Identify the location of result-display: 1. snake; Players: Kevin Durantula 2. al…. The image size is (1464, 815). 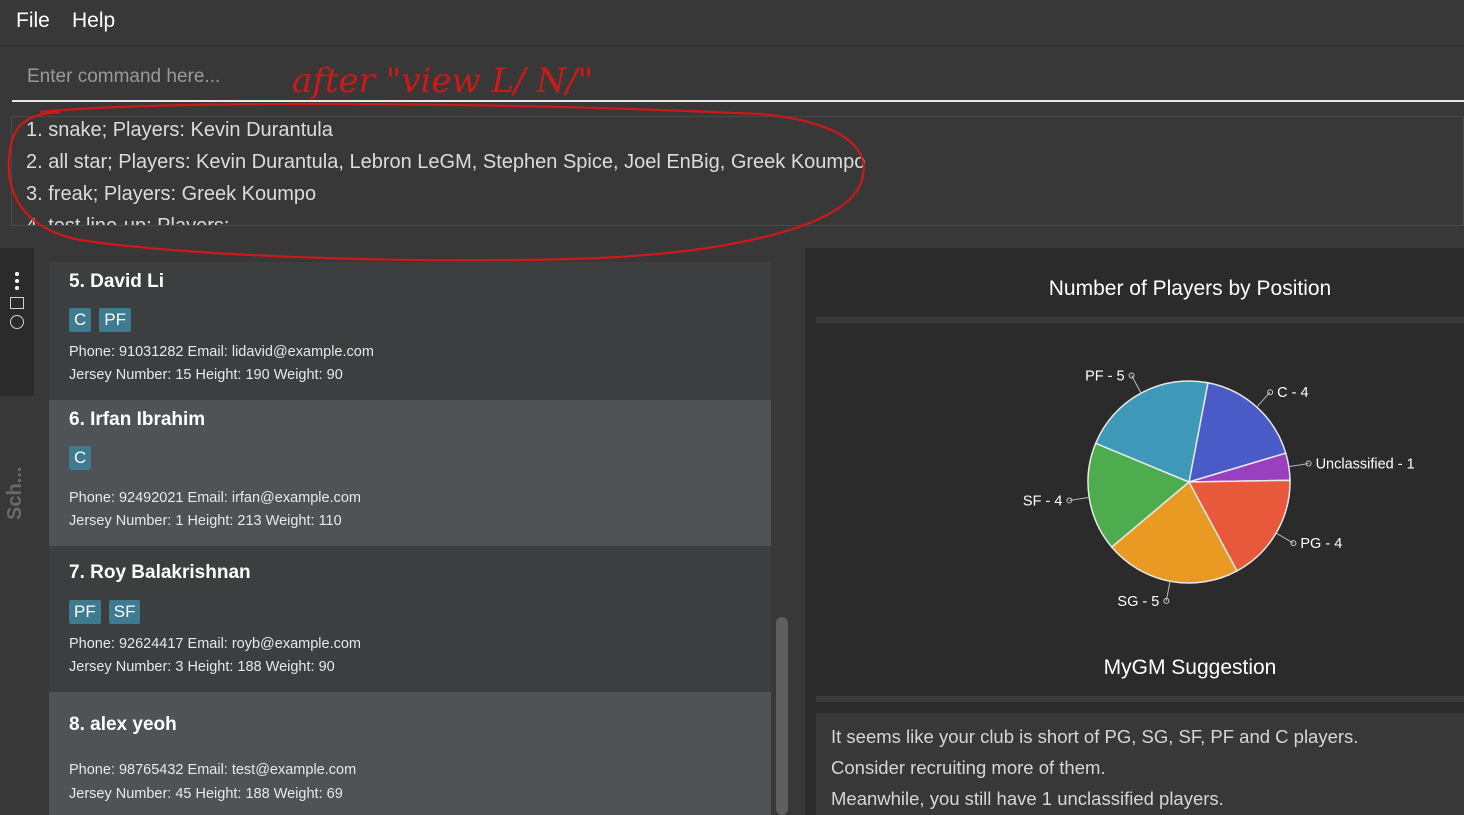
(737, 171).